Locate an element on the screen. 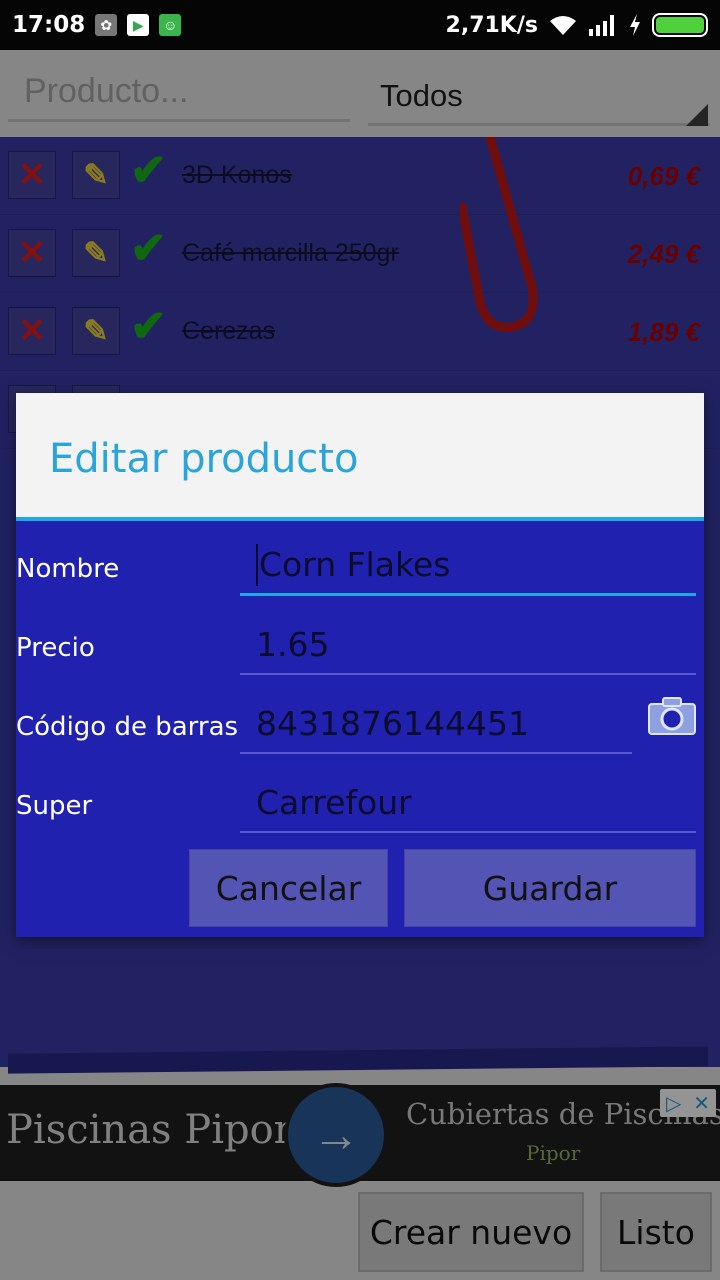  price-field: 1.65 is located at coordinates (468, 645).